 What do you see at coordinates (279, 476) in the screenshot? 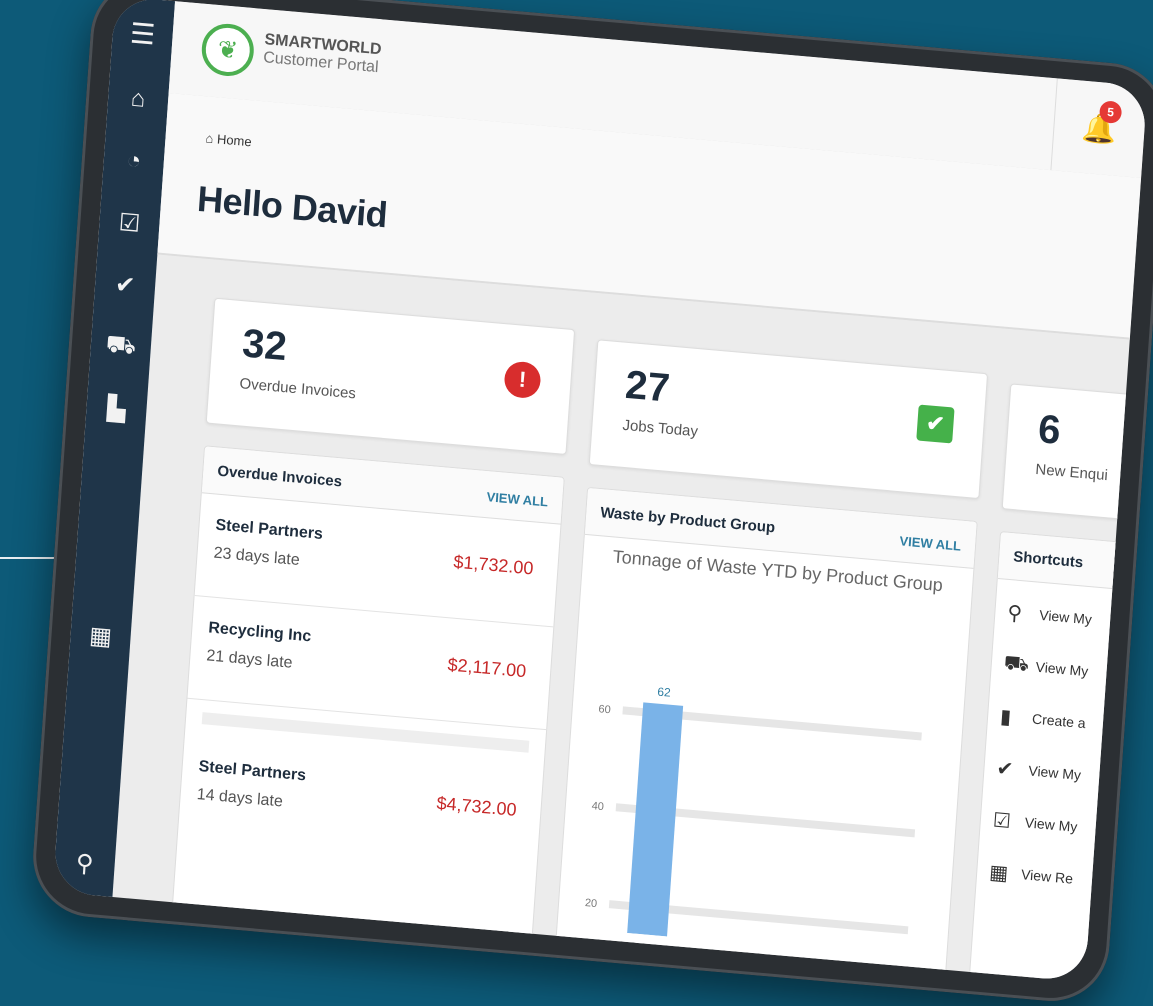
I see `card-title: Overdue Invoices` at bounding box center [279, 476].